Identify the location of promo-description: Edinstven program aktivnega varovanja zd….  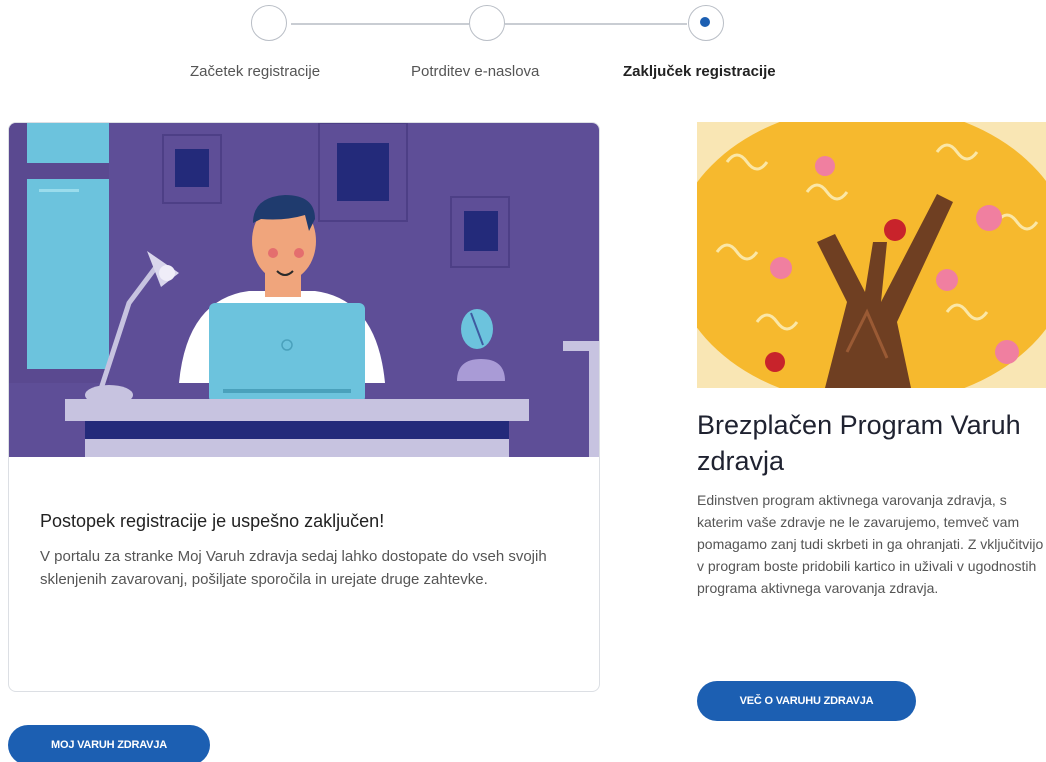
(870, 544).